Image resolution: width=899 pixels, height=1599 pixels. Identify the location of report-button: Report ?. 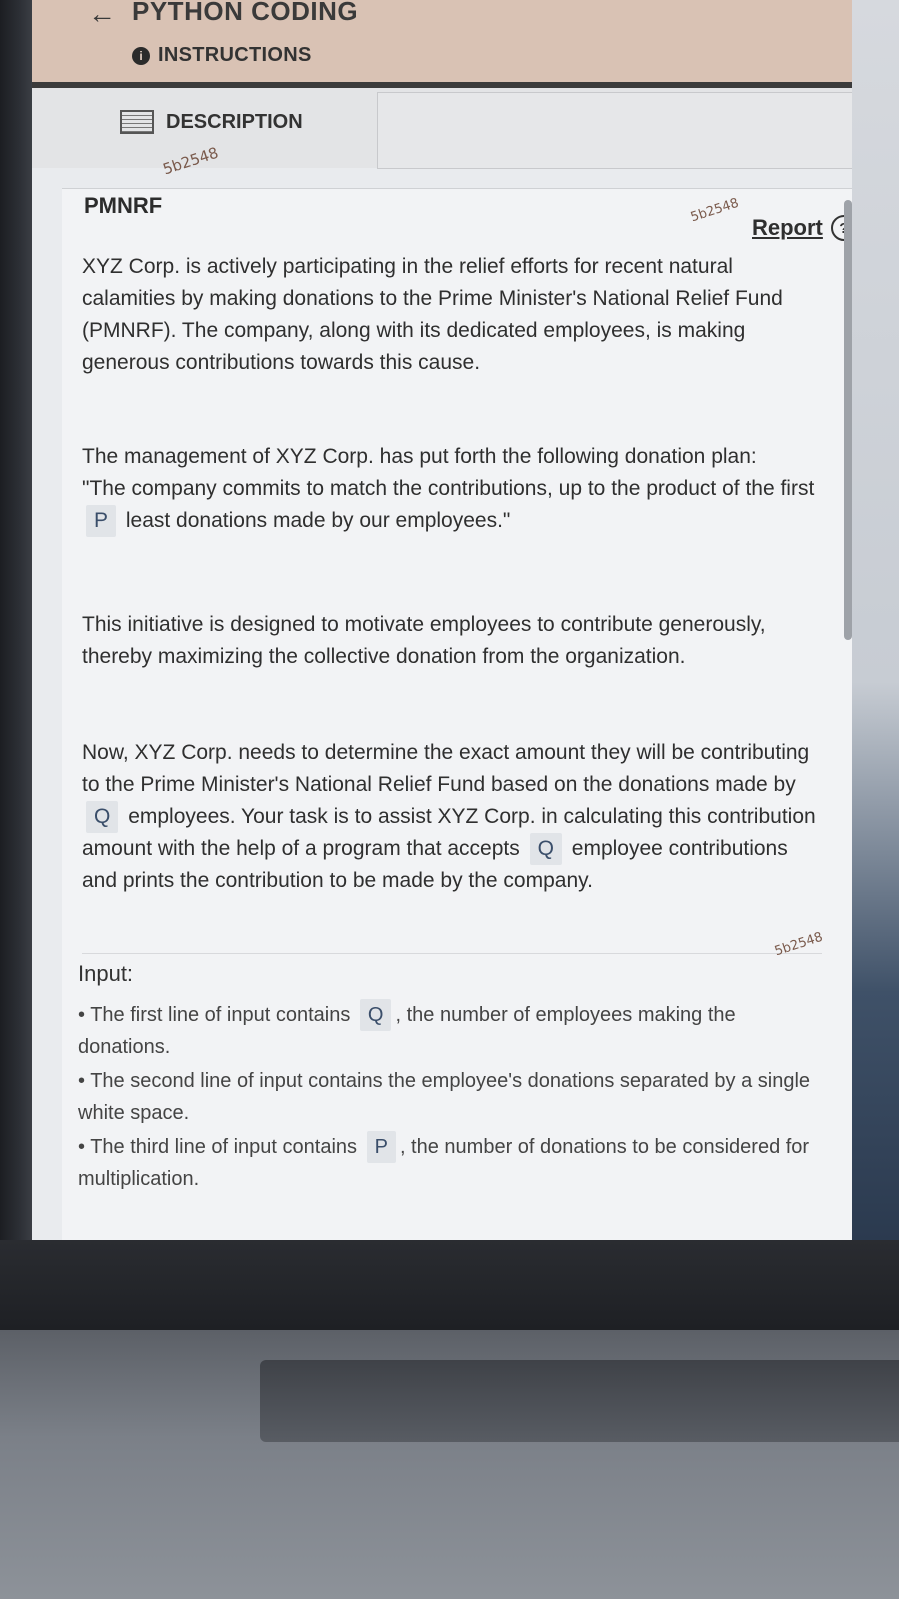
(802, 228).